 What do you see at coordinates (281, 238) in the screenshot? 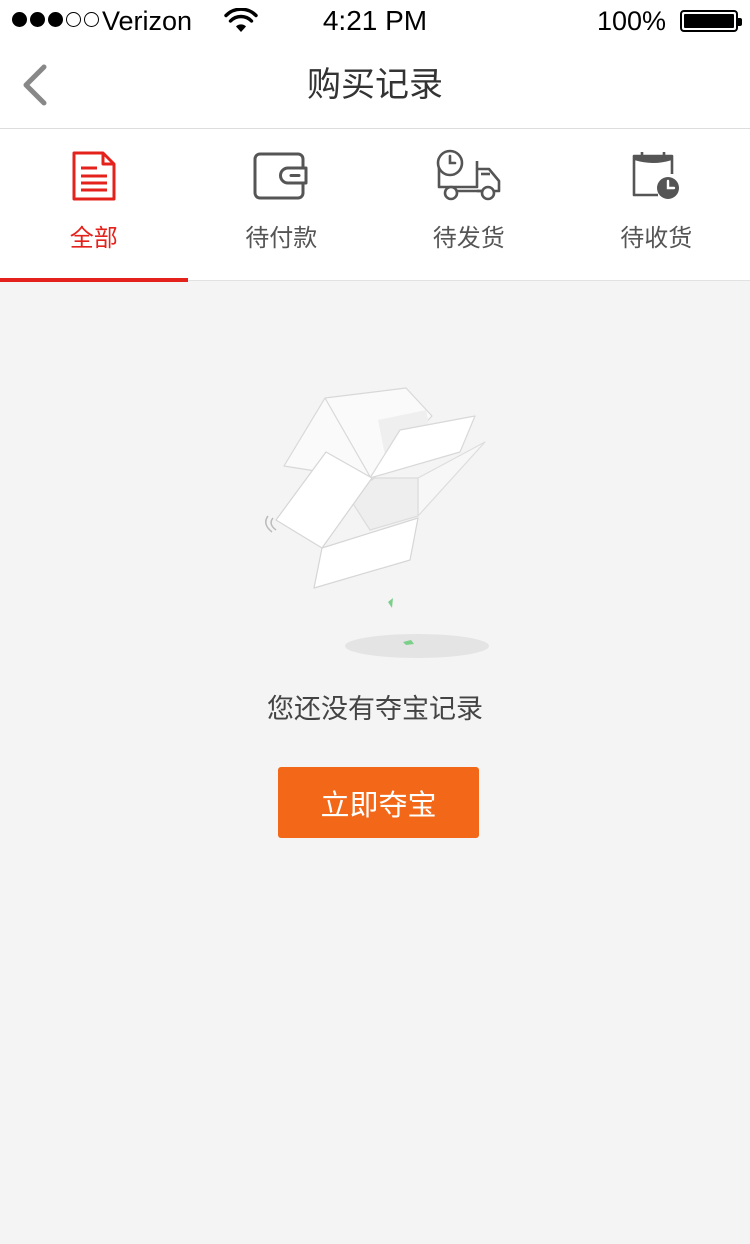
I see `tab-label: 待付款` at bounding box center [281, 238].